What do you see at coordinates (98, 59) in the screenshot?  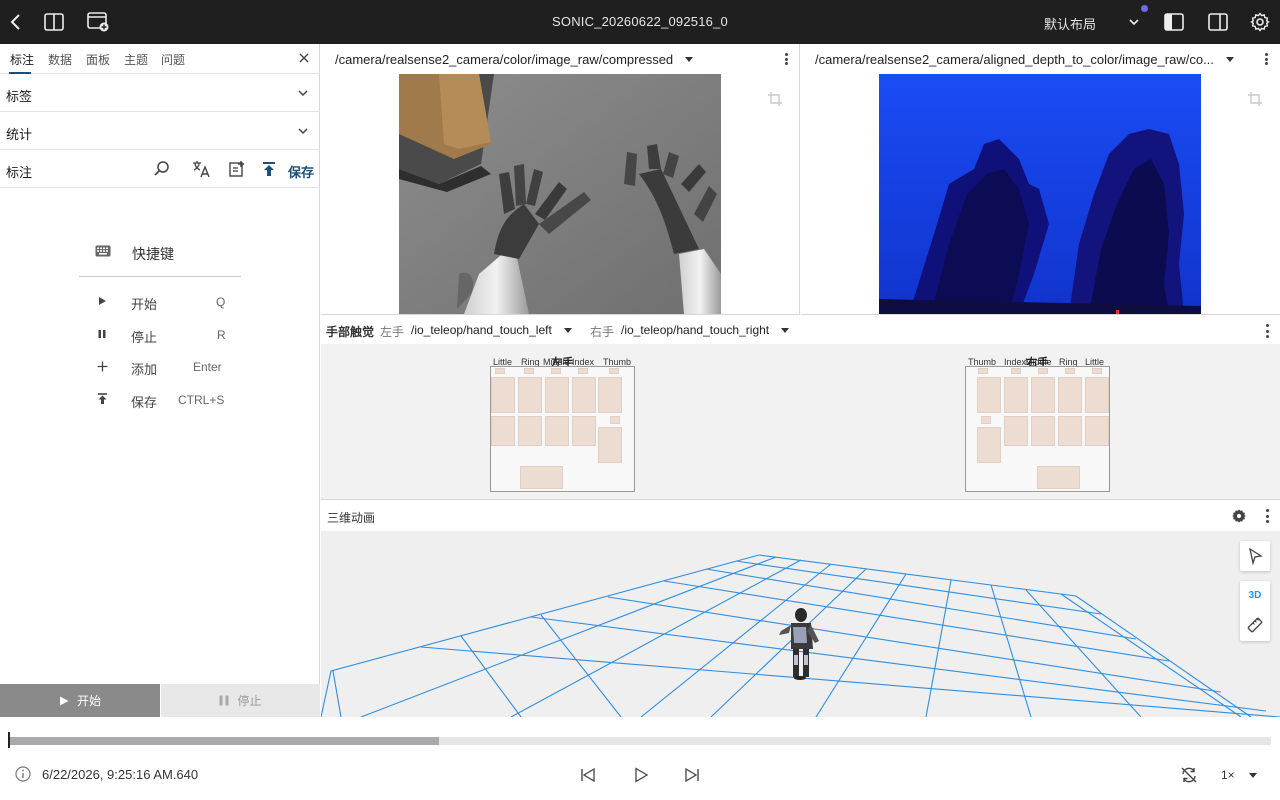 I see `tab-panels: 面板` at bounding box center [98, 59].